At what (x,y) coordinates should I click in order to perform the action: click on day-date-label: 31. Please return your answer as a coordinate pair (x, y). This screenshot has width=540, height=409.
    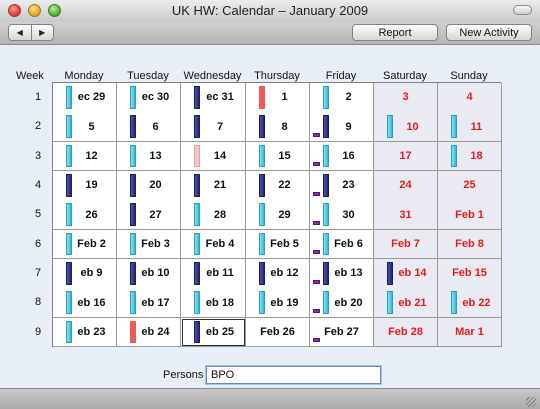
    Looking at the image, I should click on (405, 214).